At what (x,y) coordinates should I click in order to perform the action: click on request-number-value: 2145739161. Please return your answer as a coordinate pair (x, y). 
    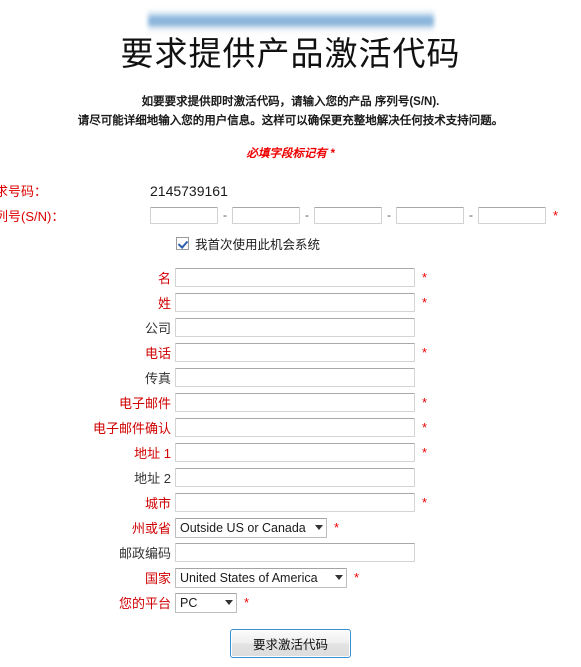
    Looking at the image, I should click on (189, 190).